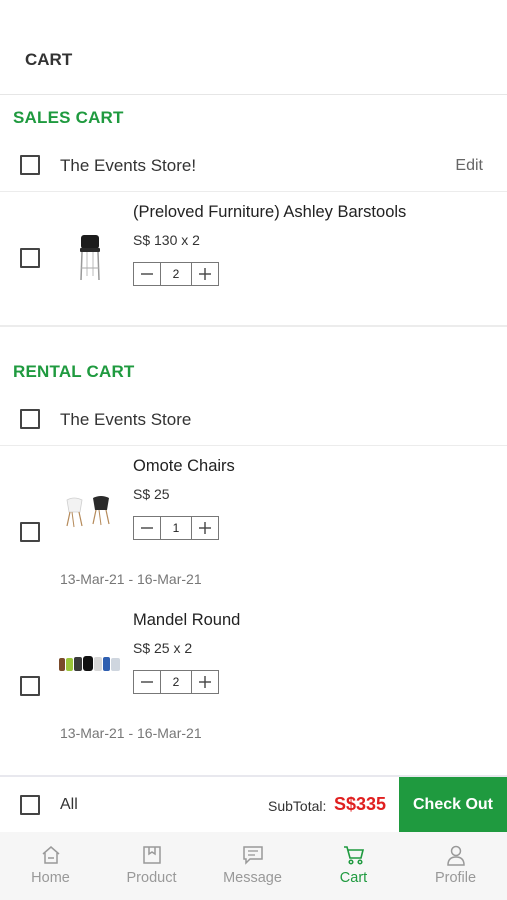 This screenshot has height=900, width=507. I want to click on tab-profile: Profile, so click(455, 866).